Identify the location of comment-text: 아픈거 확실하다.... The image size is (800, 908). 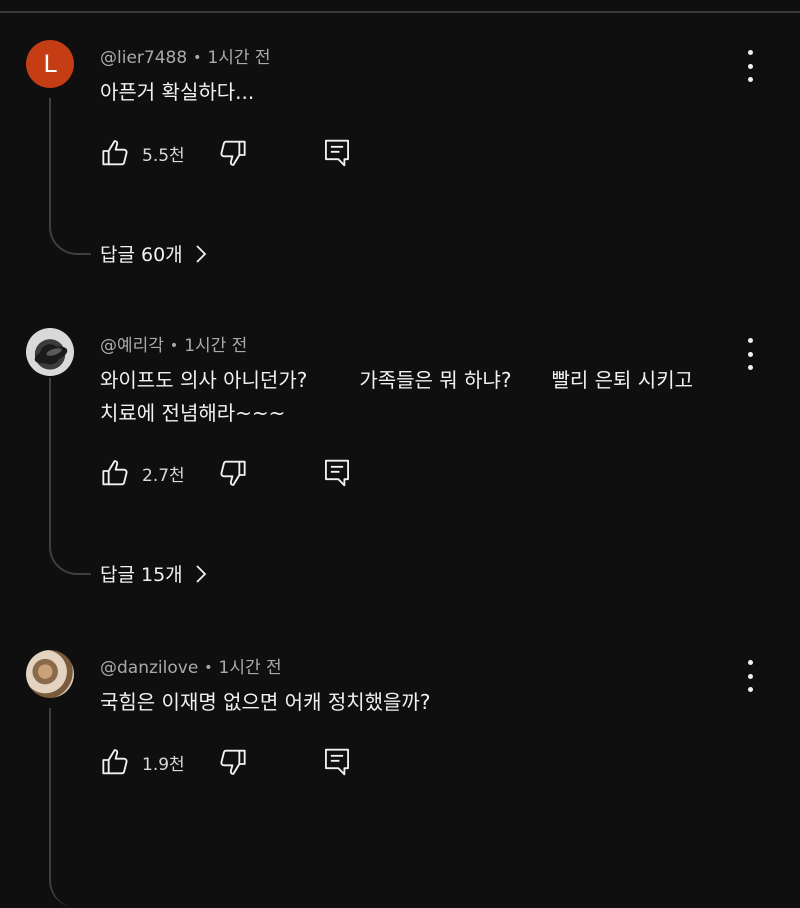
(177, 92).